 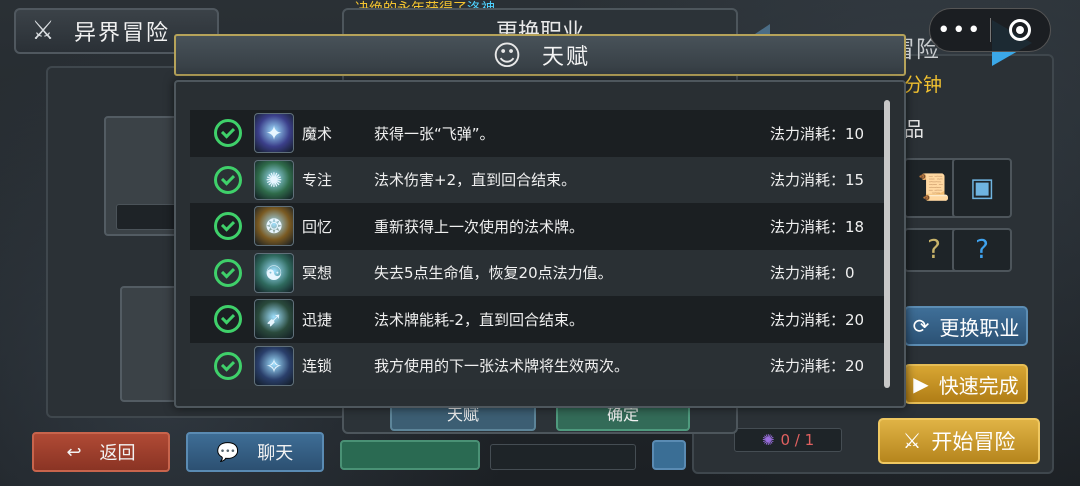 What do you see at coordinates (923, 85) in the screenshot?
I see `adventure-time: 分钟` at bounding box center [923, 85].